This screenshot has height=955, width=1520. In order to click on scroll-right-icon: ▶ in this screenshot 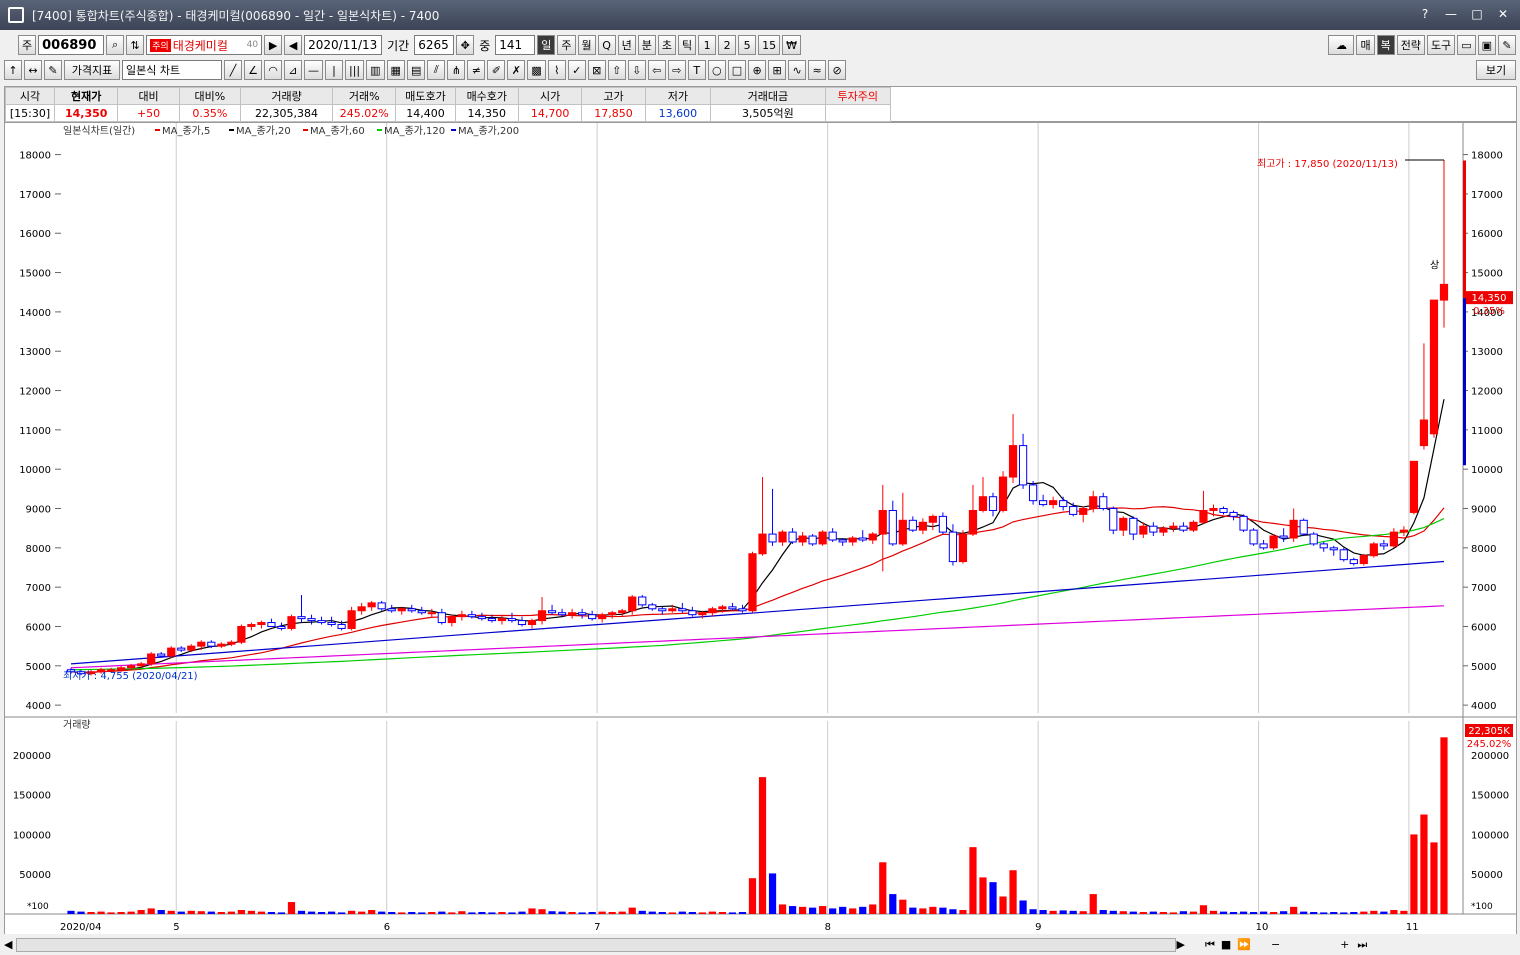, I will do `click(1180, 944)`.